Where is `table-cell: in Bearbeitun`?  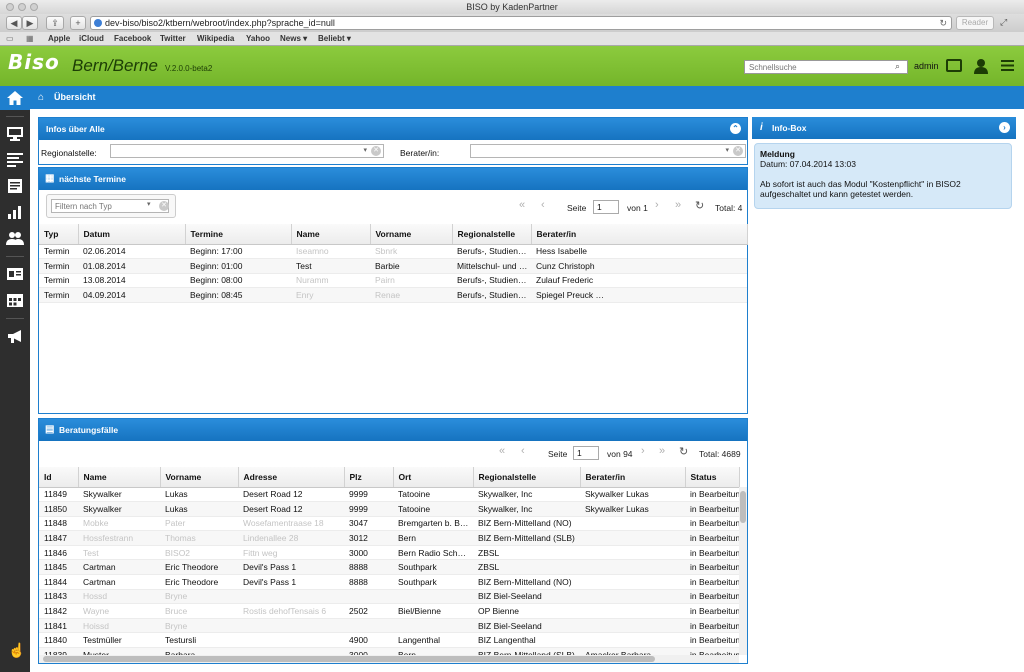 table-cell: in Bearbeitun is located at coordinates (712, 640).